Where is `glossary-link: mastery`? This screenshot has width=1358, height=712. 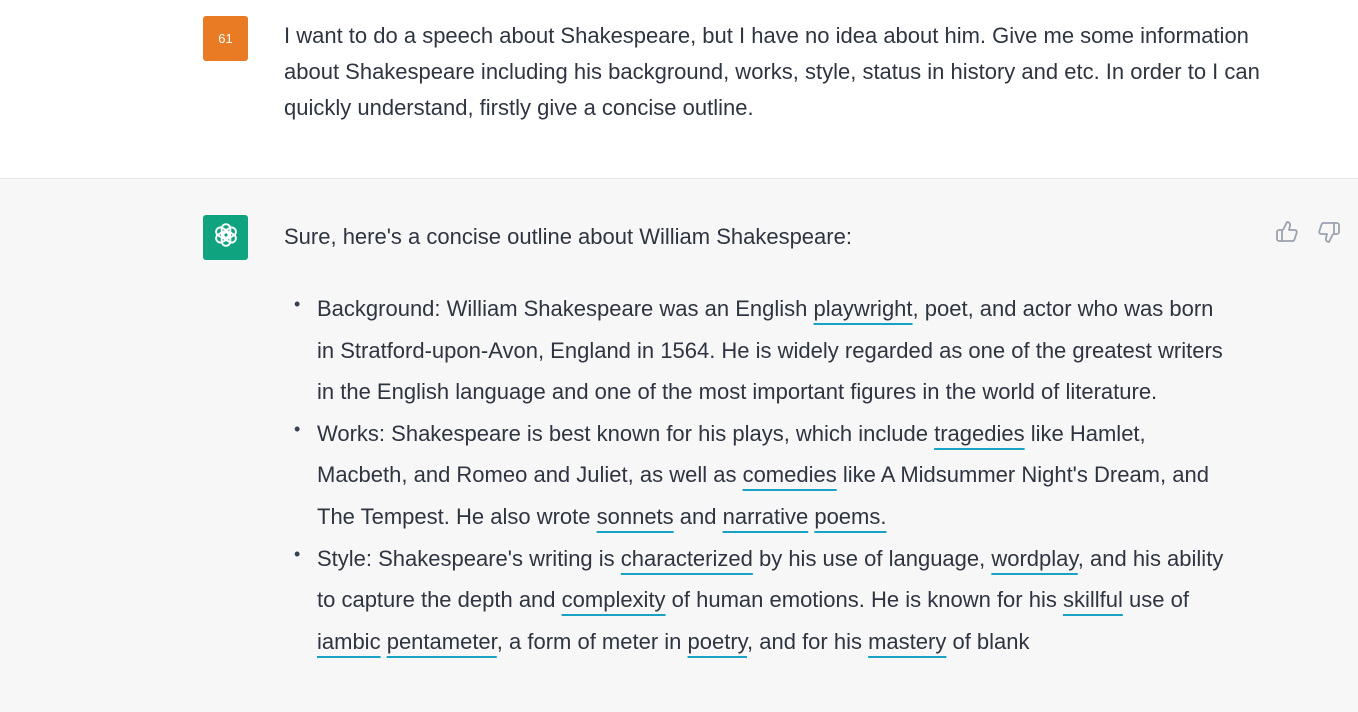 glossary-link: mastery is located at coordinates (907, 641).